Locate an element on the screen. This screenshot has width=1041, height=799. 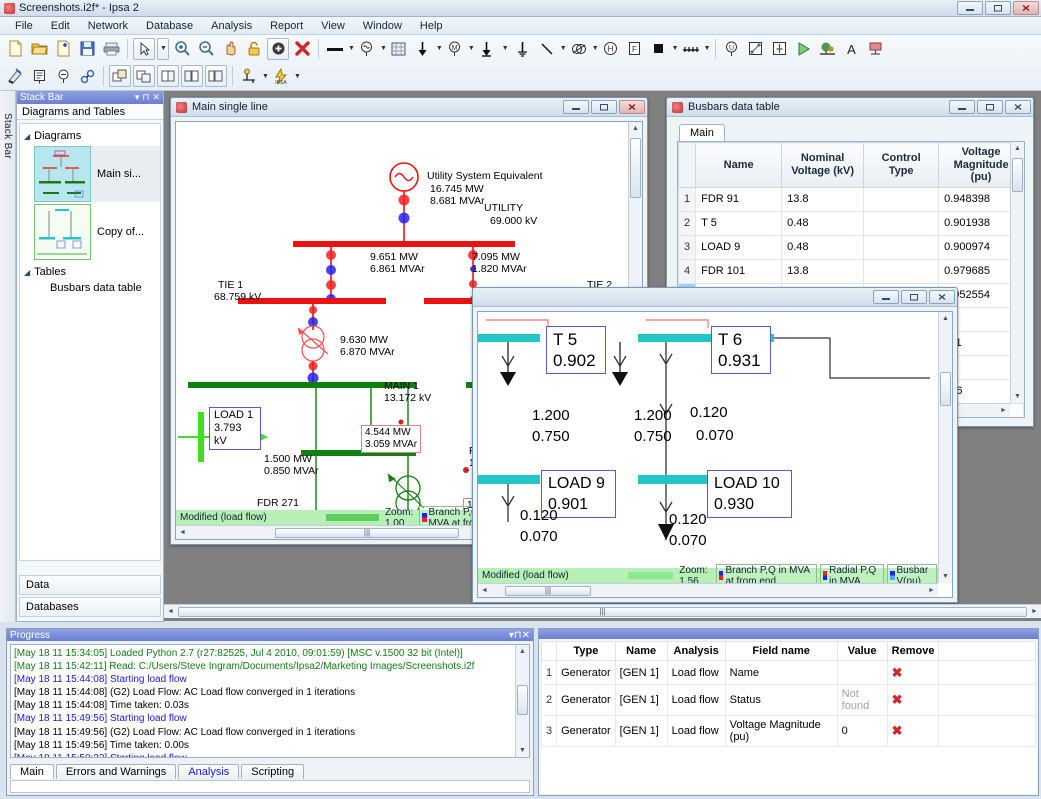
new-document-icon is located at coordinates (63, 49).